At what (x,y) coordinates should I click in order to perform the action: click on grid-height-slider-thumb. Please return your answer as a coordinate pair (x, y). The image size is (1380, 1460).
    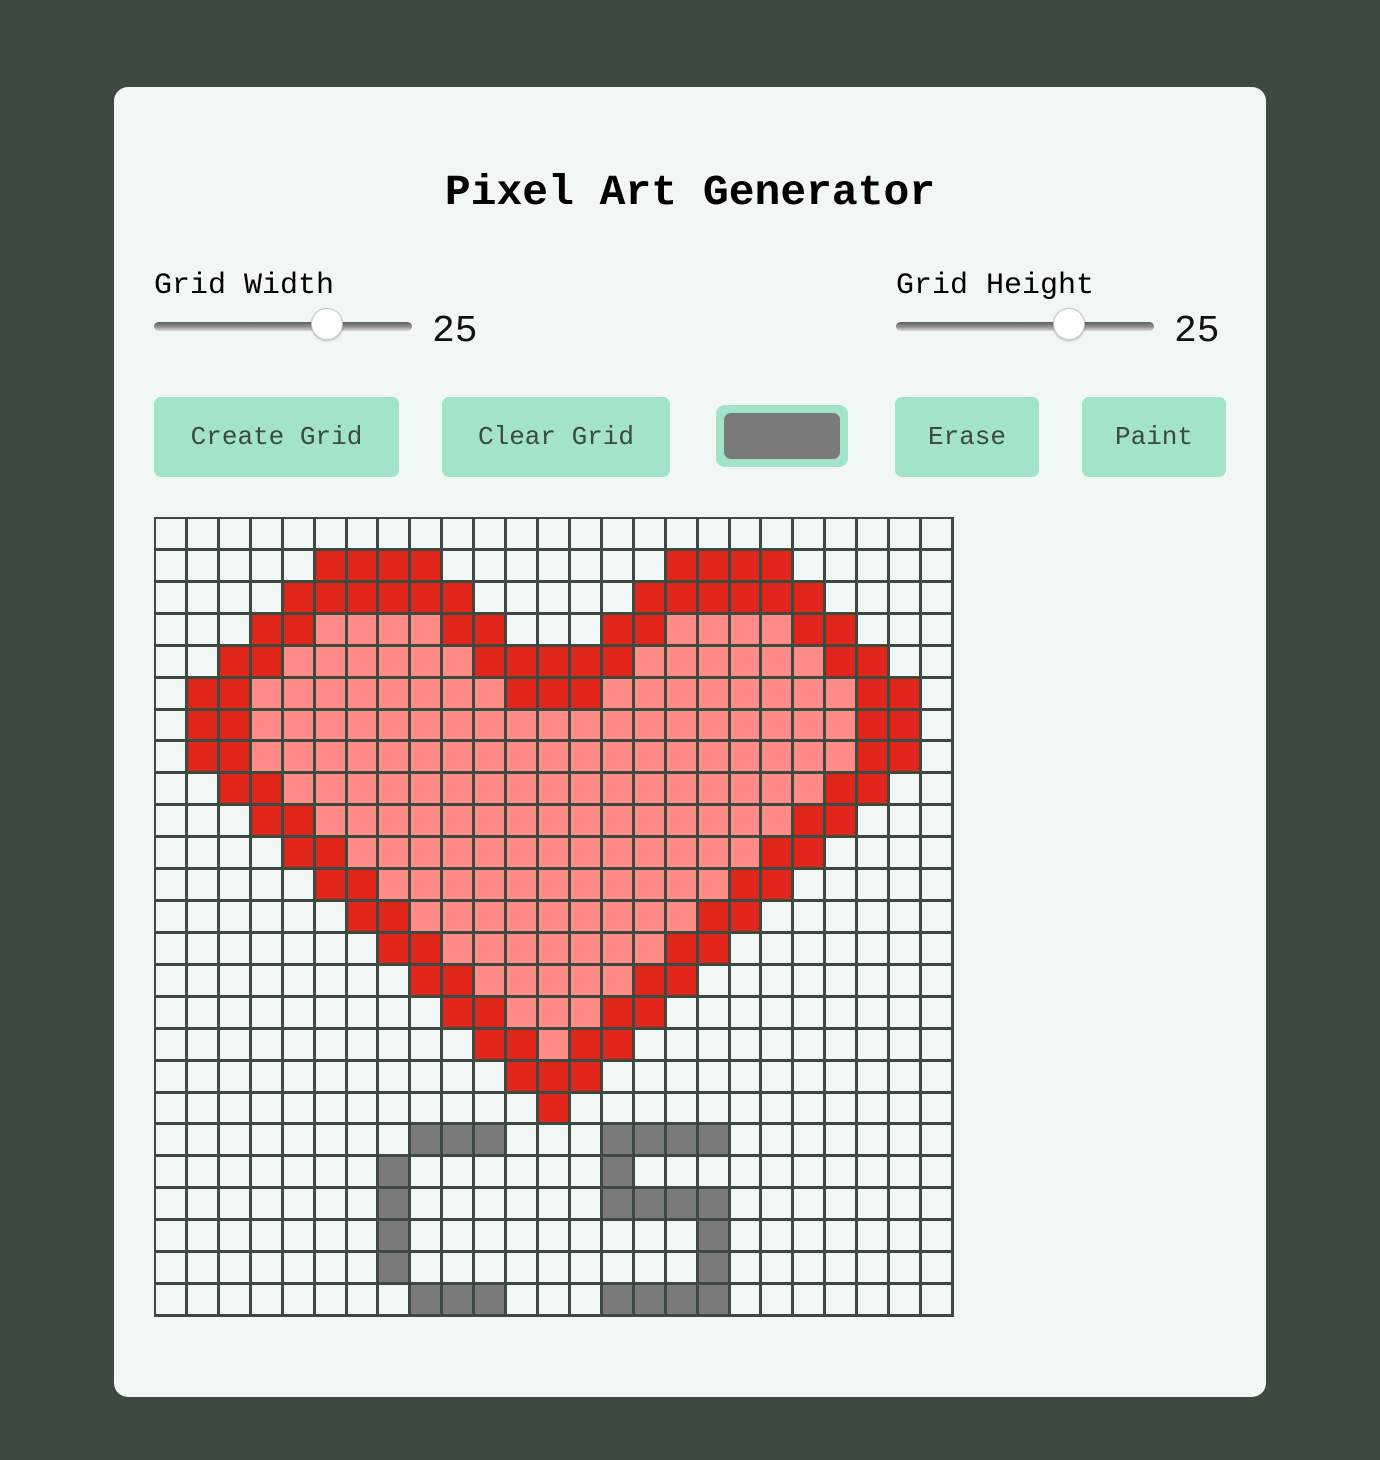
    Looking at the image, I should click on (1068, 324).